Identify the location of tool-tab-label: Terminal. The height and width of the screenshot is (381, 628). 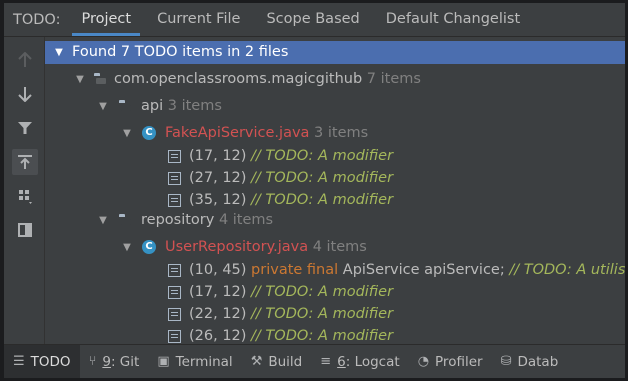
(204, 361).